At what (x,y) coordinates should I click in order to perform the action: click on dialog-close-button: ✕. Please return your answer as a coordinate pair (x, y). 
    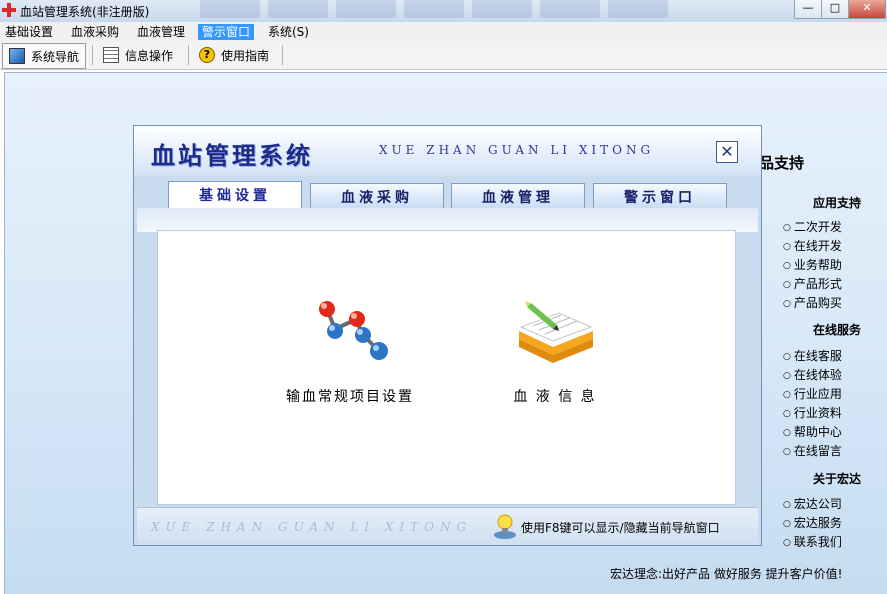
    Looking at the image, I should click on (727, 152).